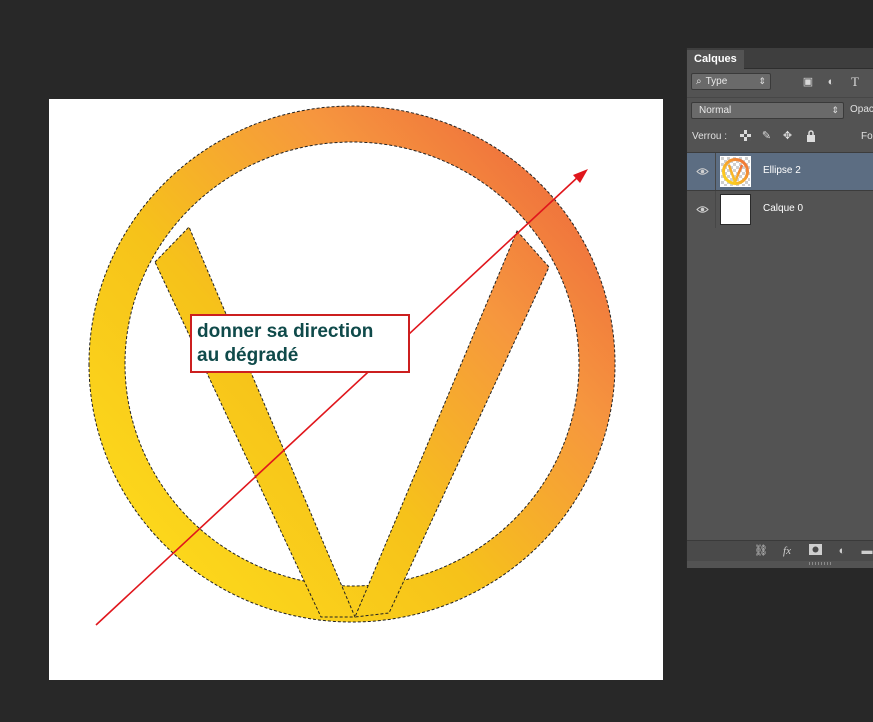 Image resolution: width=873 pixels, height=722 pixels. What do you see at coordinates (842, 551) in the screenshot?
I see `adjustment-icon: ◐` at bounding box center [842, 551].